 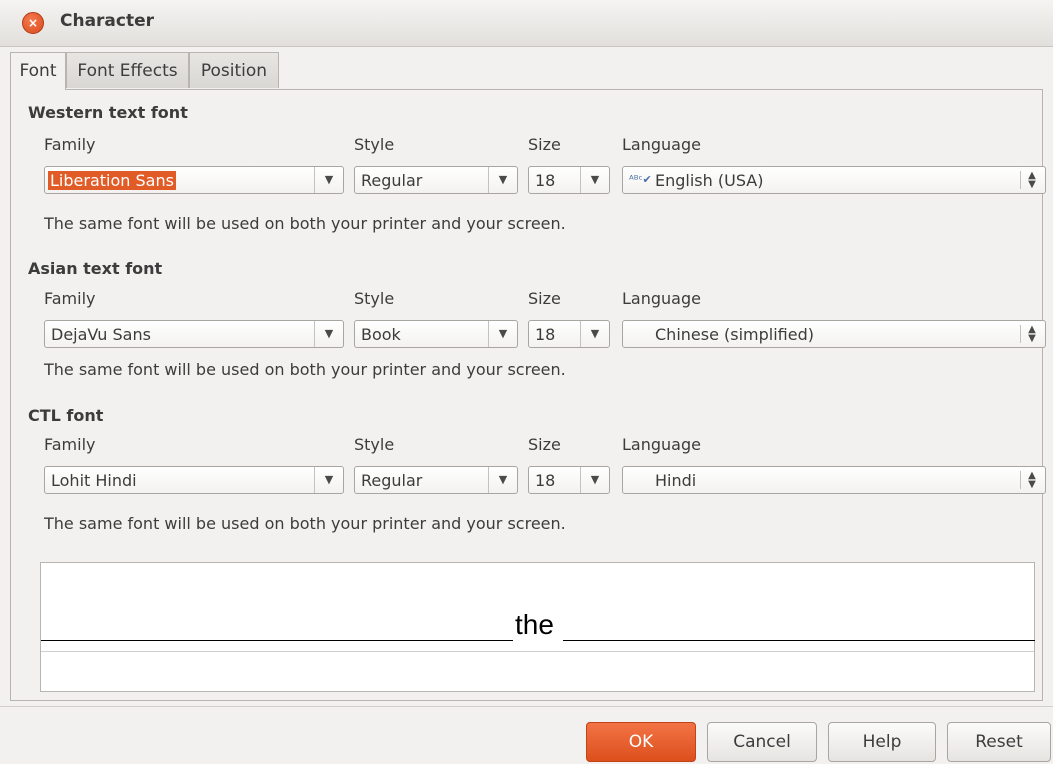 I want to click on asian-family-label: Family, so click(x=70, y=298).